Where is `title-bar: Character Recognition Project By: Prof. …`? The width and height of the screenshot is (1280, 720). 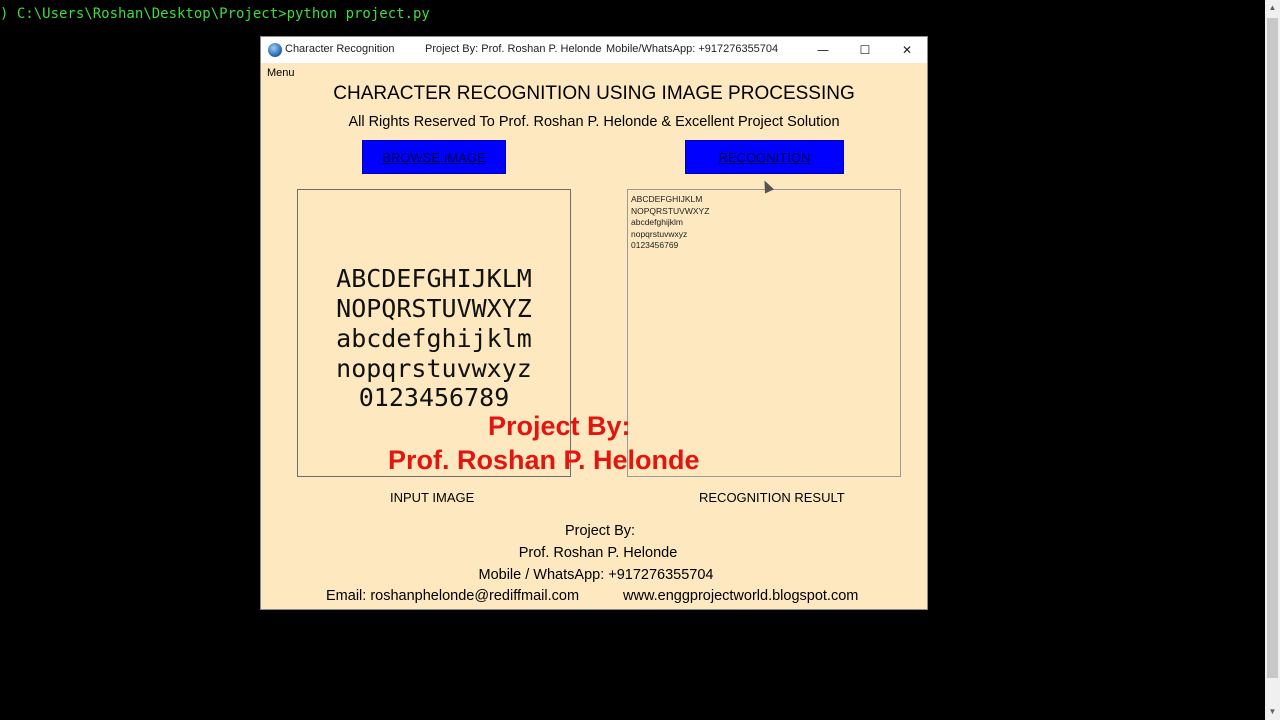 title-bar: Character Recognition Project By: Prof. … is located at coordinates (594, 50).